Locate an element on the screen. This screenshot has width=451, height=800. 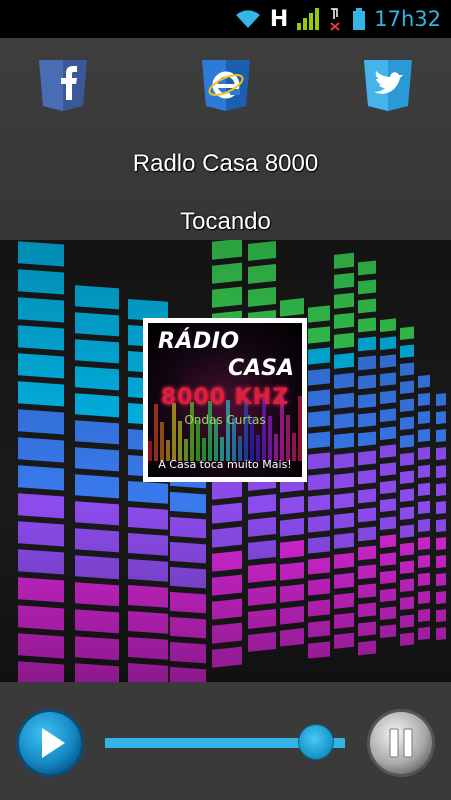
station-title: Radlo Casa 8000 is located at coordinates (225, 163).